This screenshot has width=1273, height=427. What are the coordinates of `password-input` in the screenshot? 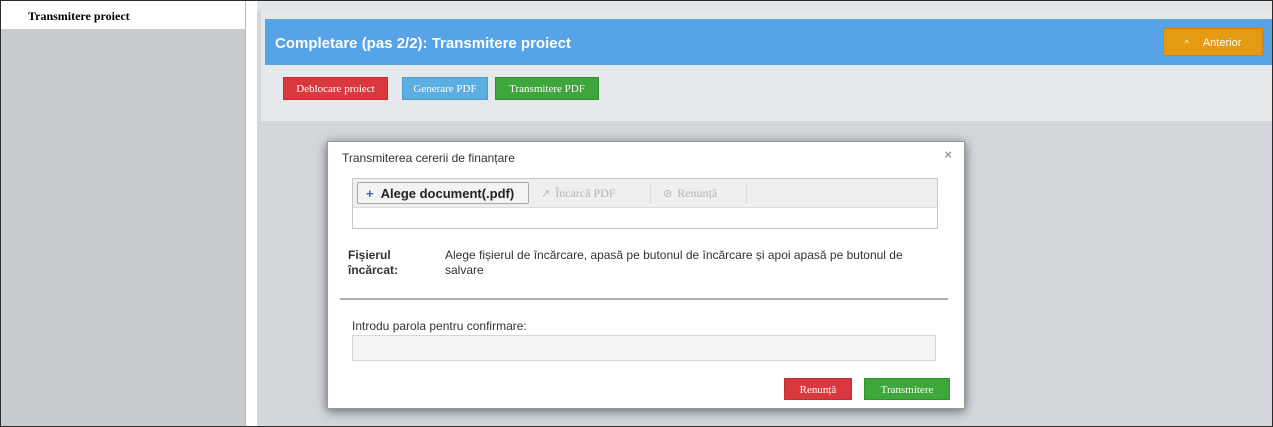 It's located at (644, 348).